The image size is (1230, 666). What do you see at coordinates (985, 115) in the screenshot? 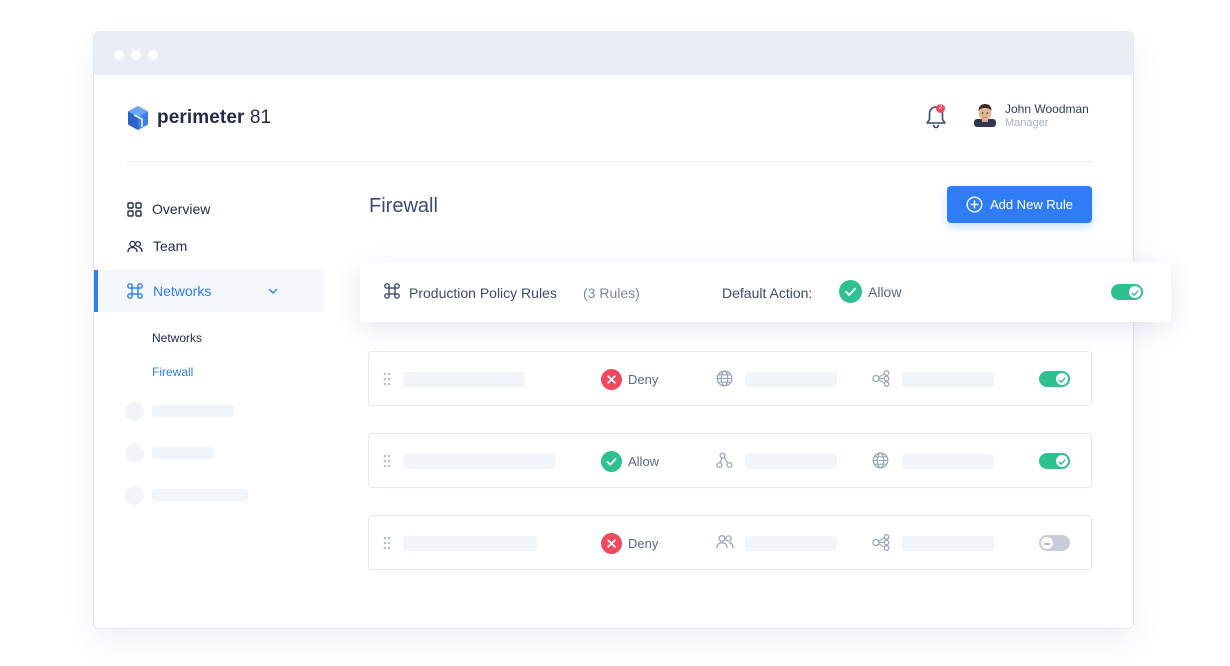
I see `avatar` at bounding box center [985, 115].